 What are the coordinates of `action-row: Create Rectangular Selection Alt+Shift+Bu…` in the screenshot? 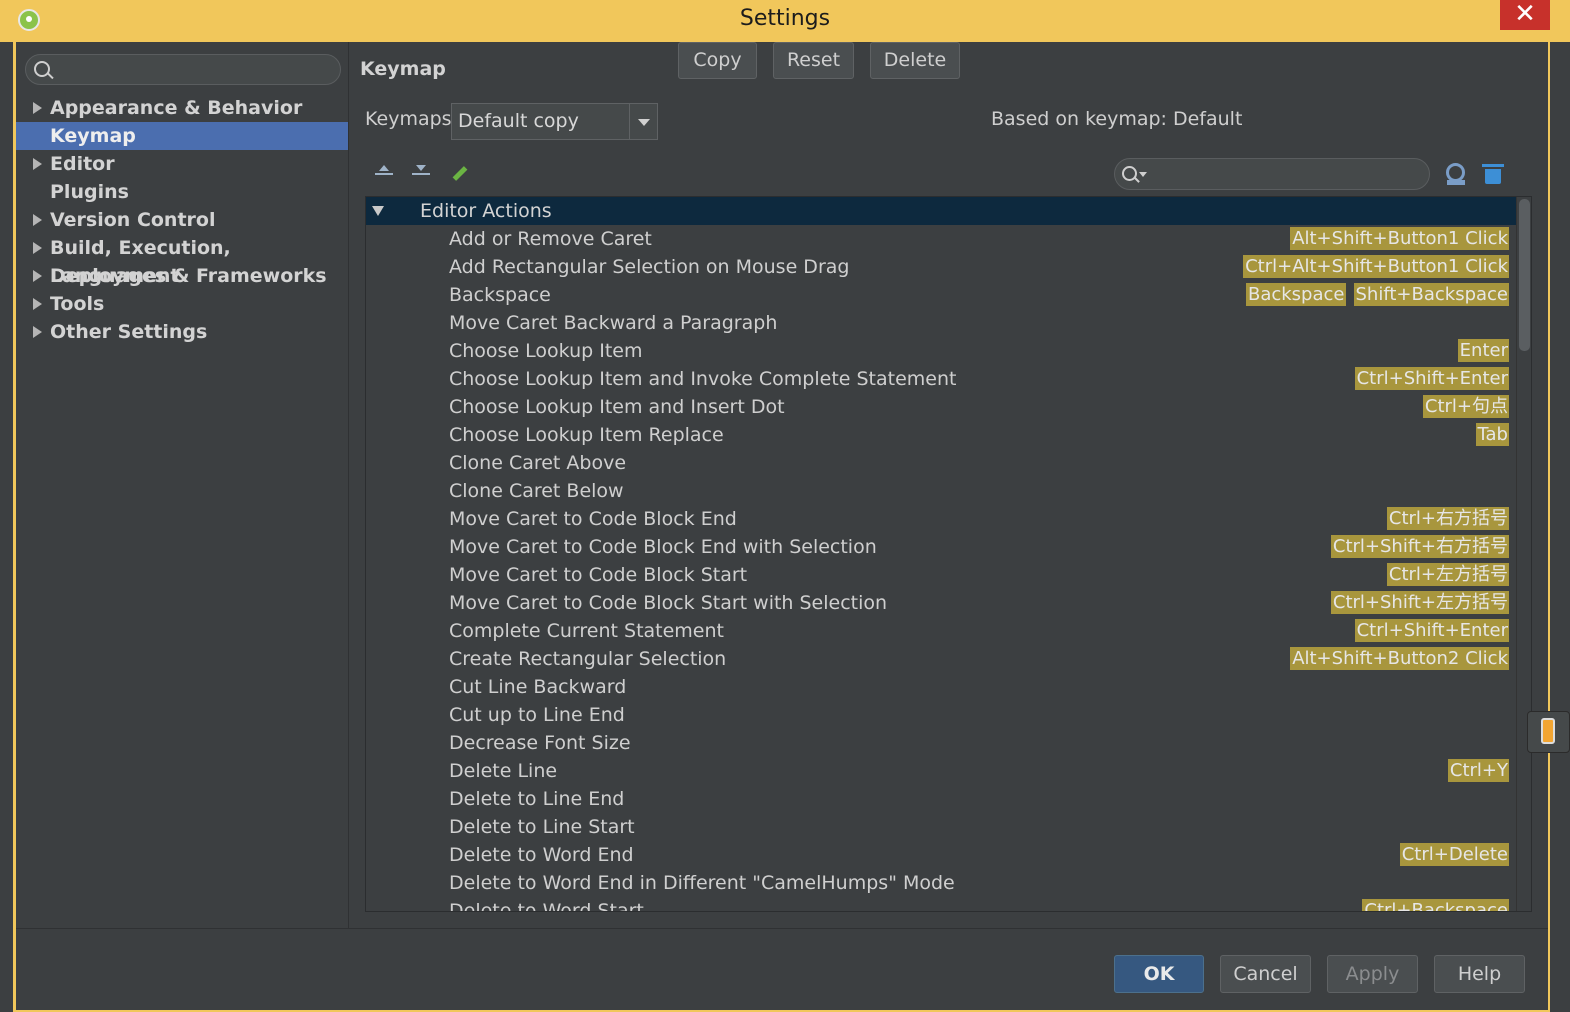 It's located at (941, 659).